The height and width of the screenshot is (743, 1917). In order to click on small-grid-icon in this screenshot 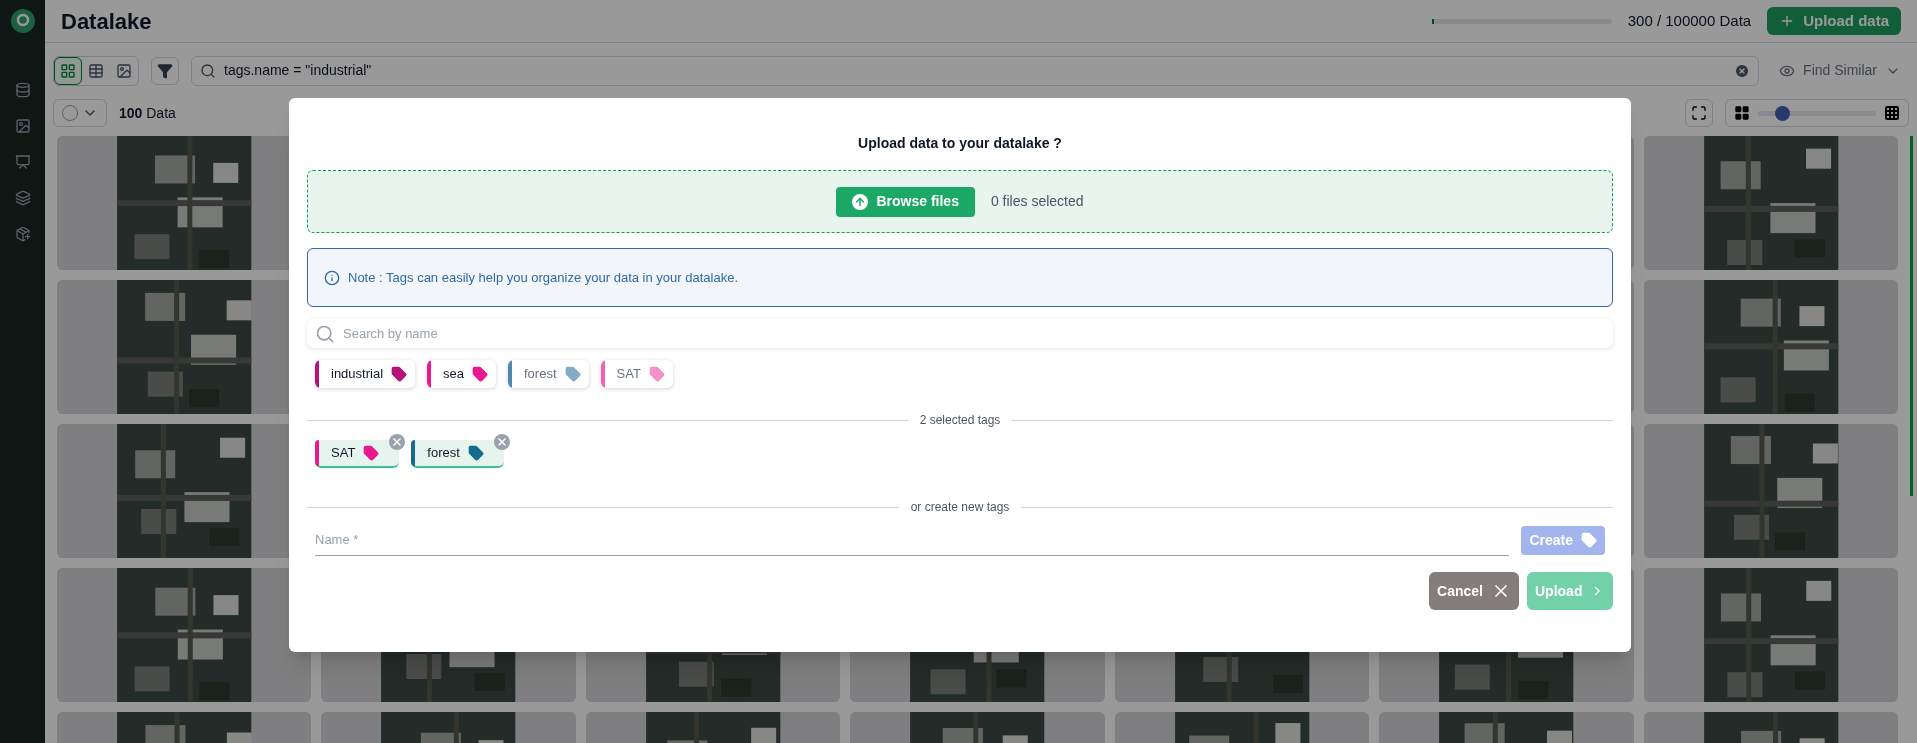, I will do `click(1892, 113)`.